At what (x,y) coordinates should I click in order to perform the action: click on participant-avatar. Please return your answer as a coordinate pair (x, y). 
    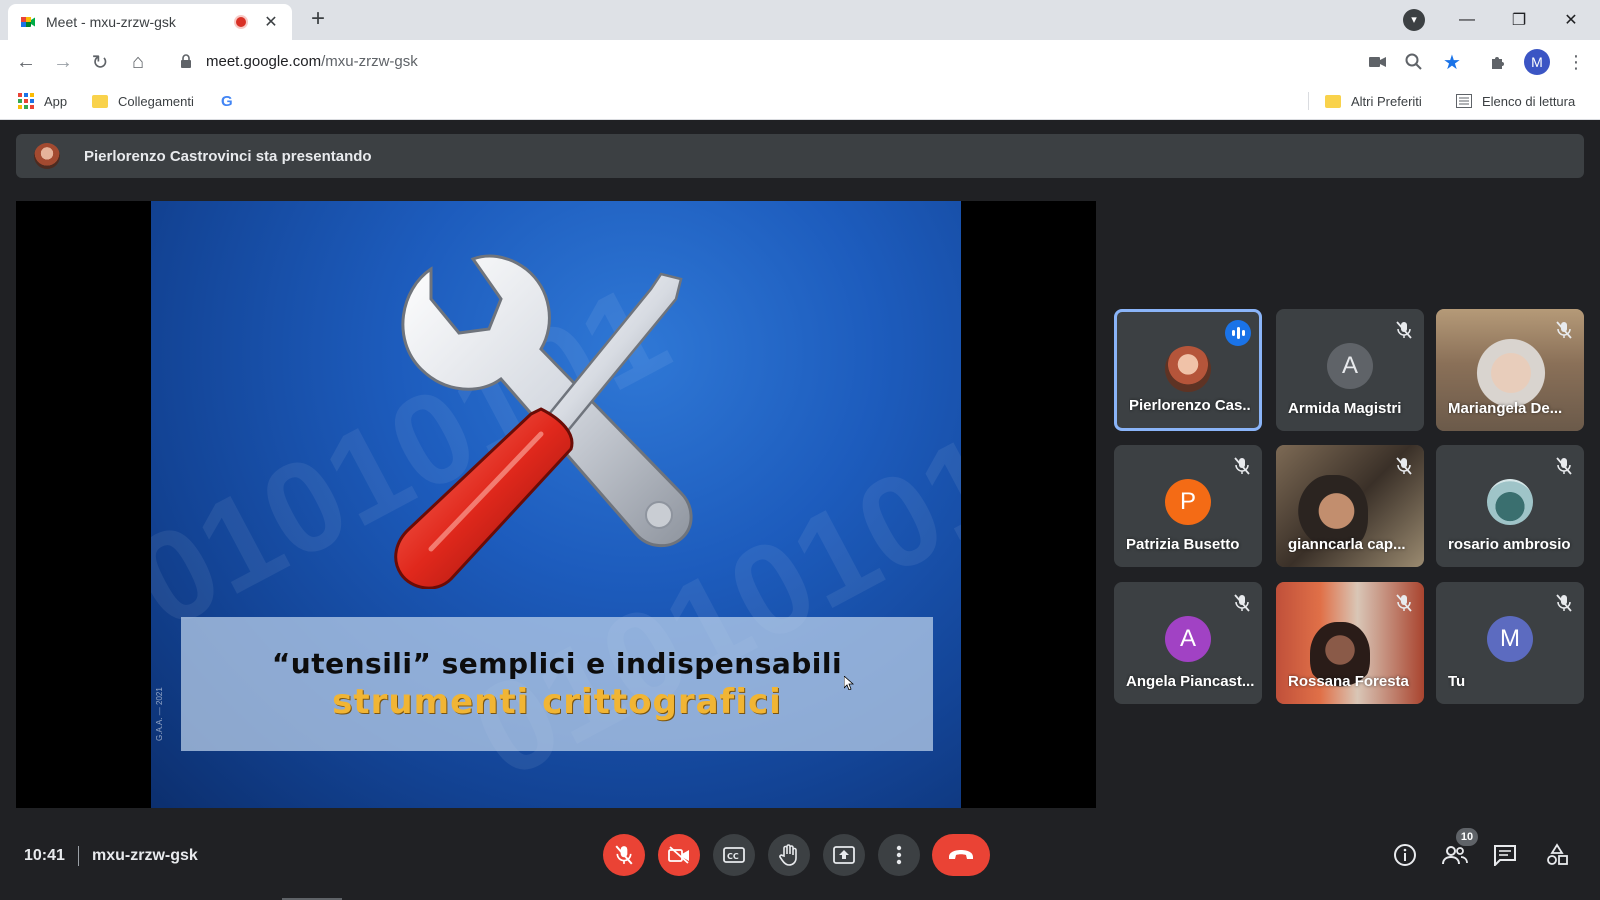
    Looking at the image, I should click on (1510, 502).